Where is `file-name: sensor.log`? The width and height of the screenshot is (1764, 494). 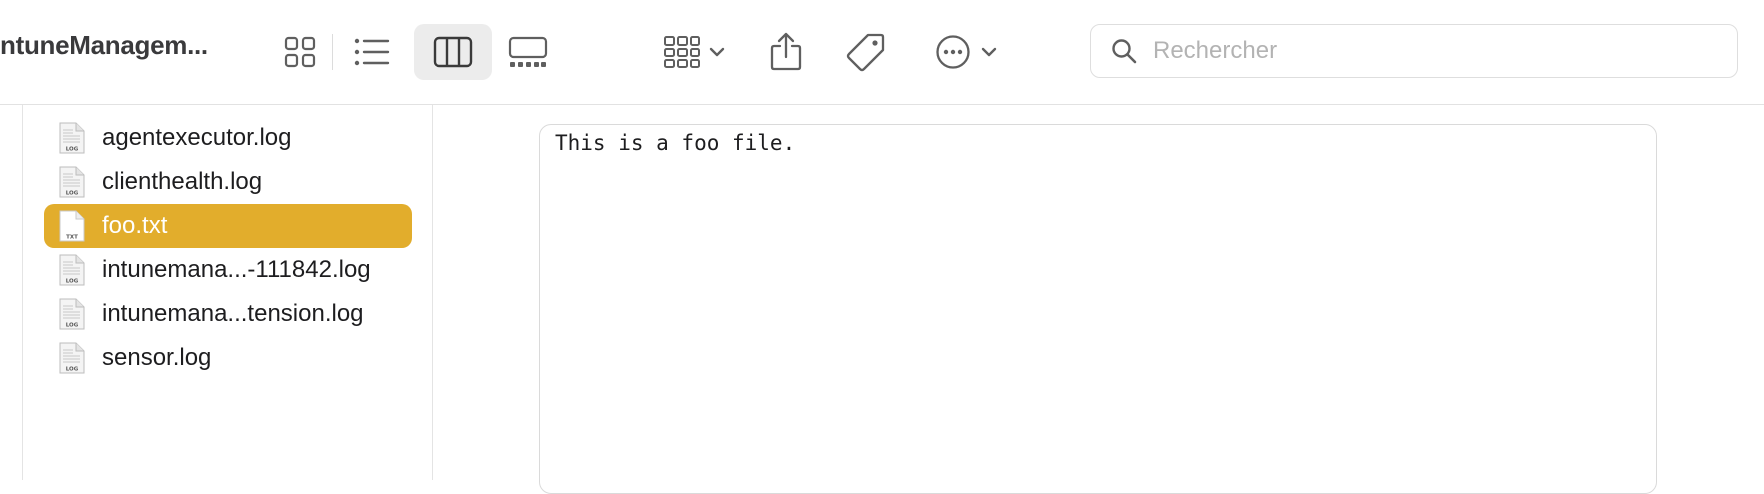 file-name: sensor.log is located at coordinates (157, 357).